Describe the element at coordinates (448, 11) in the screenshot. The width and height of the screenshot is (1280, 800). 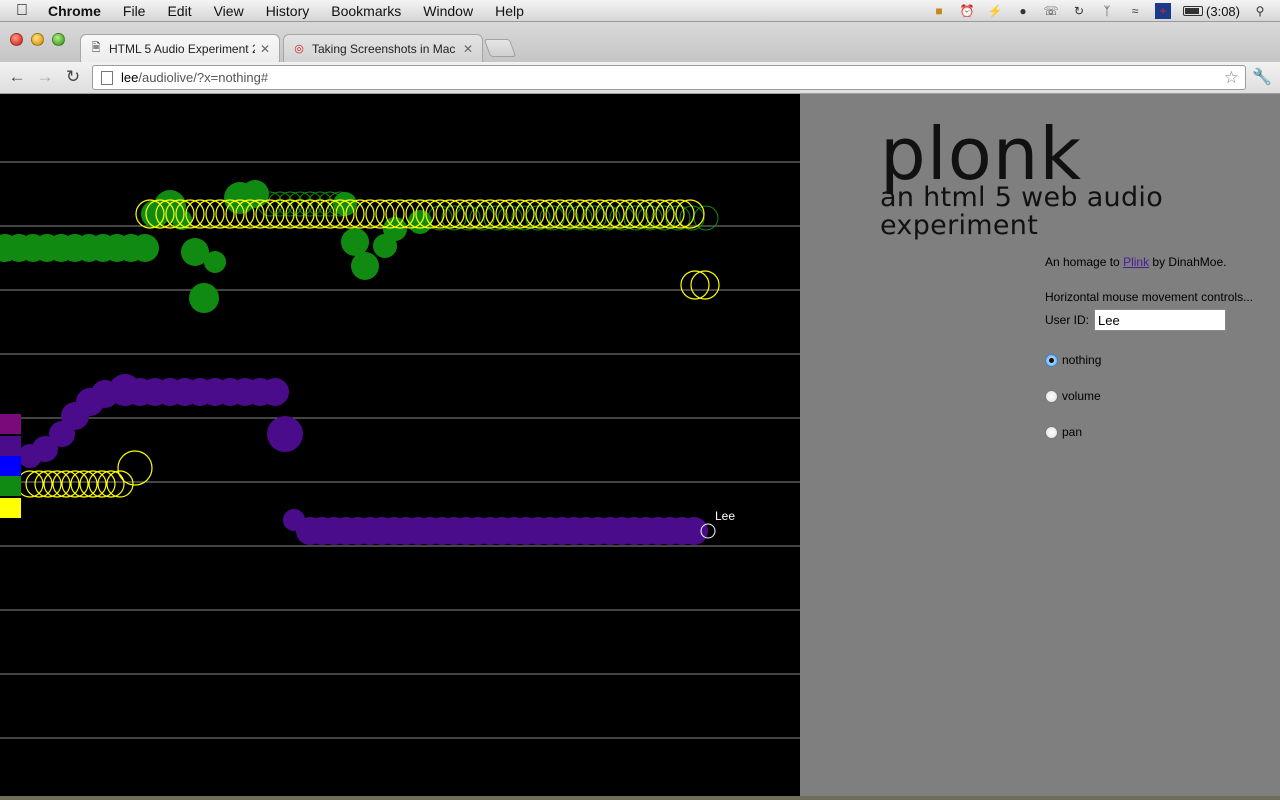
I see `menu-window: Window` at that location.